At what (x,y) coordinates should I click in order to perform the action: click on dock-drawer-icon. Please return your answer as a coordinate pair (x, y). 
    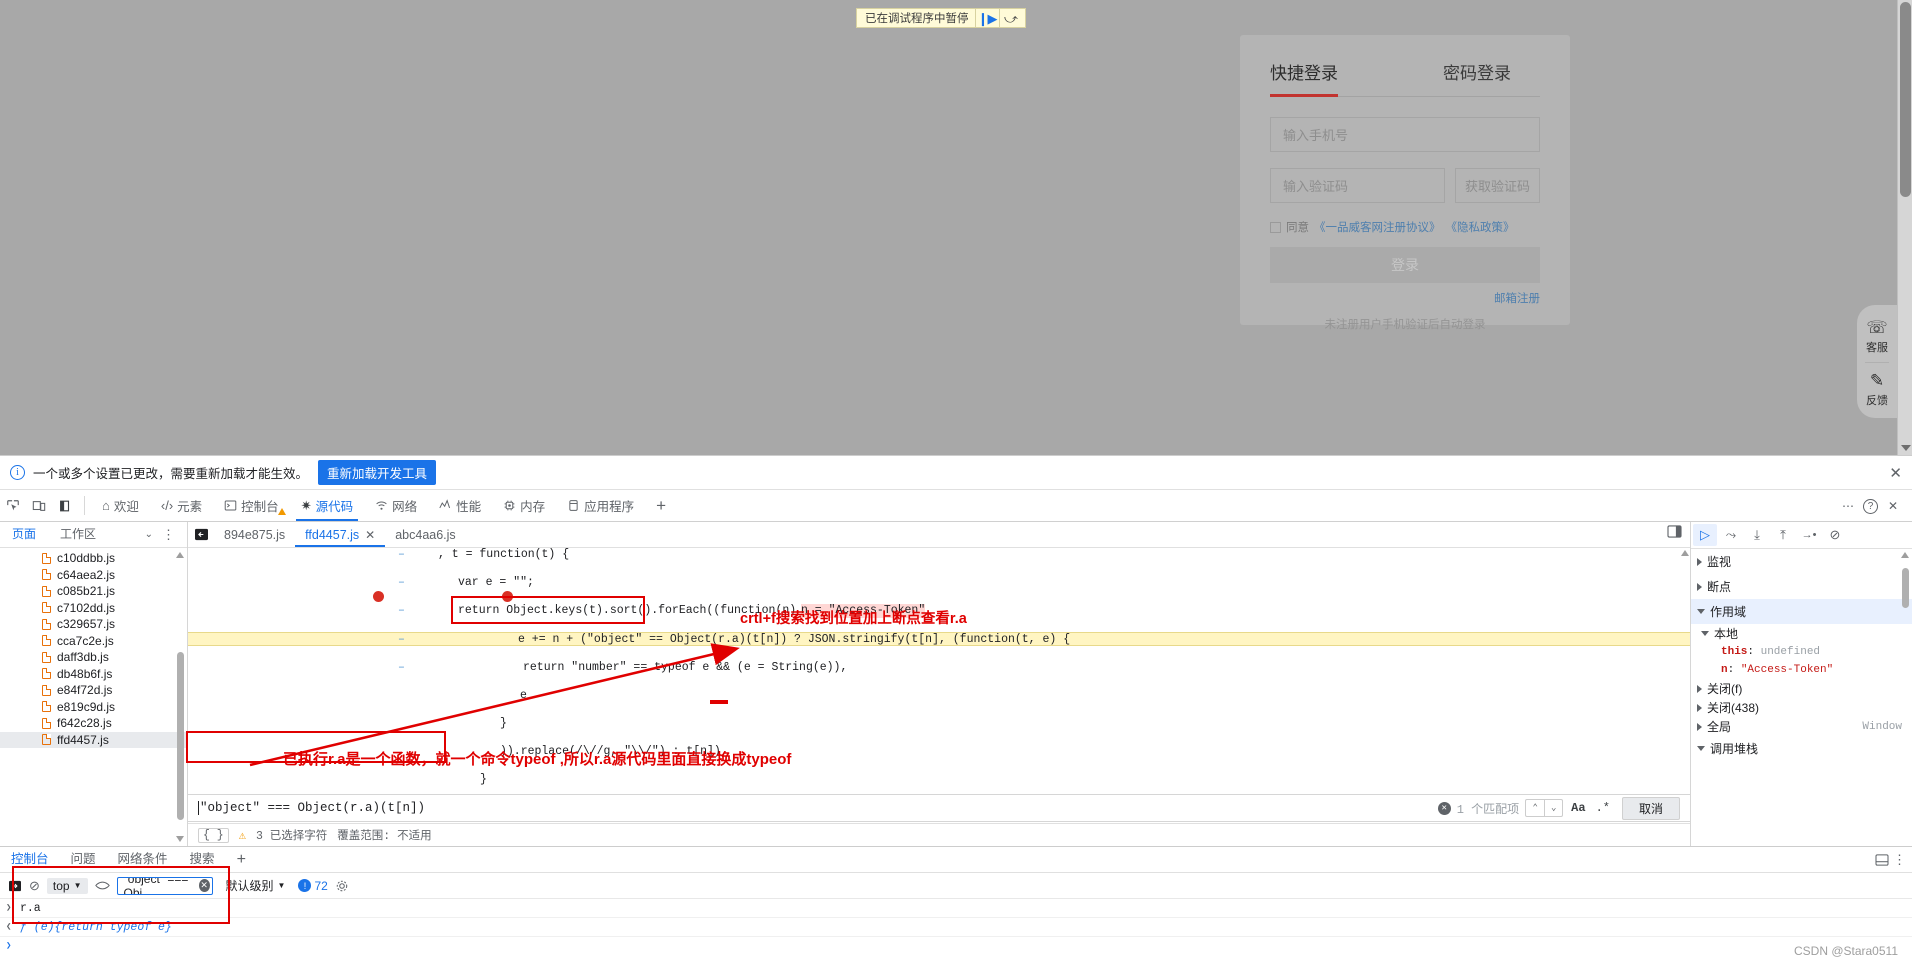
    Looking at the image, I should click on (1882, 859).